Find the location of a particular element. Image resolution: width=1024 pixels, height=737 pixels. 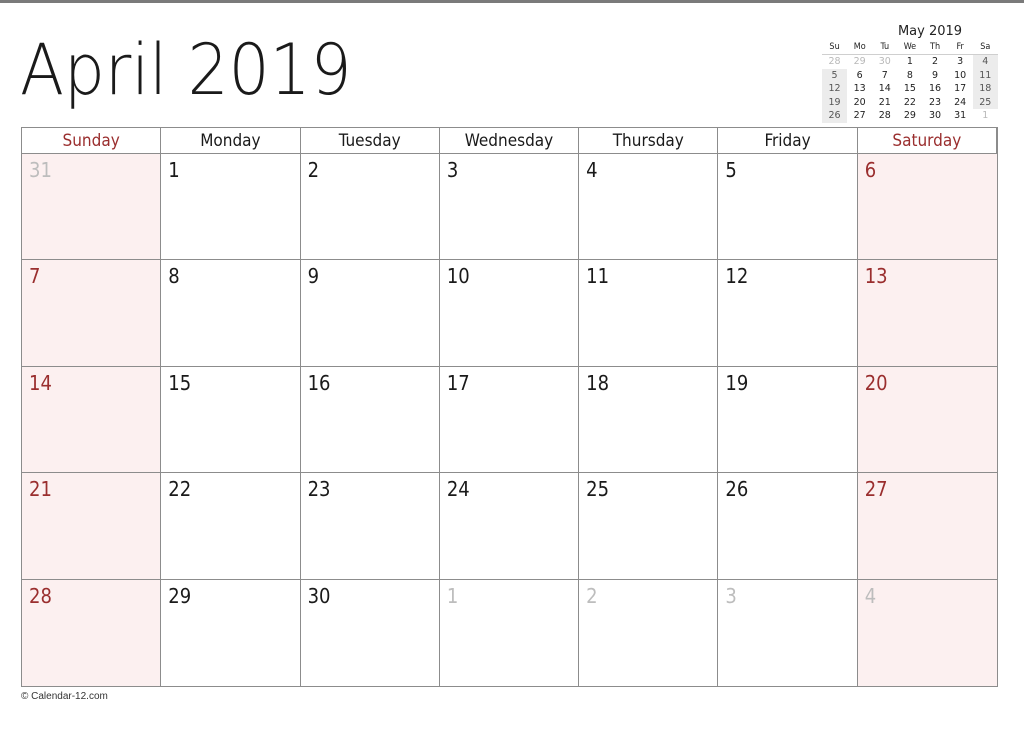

day-cell: 19 is located at coordinates (788, 420).